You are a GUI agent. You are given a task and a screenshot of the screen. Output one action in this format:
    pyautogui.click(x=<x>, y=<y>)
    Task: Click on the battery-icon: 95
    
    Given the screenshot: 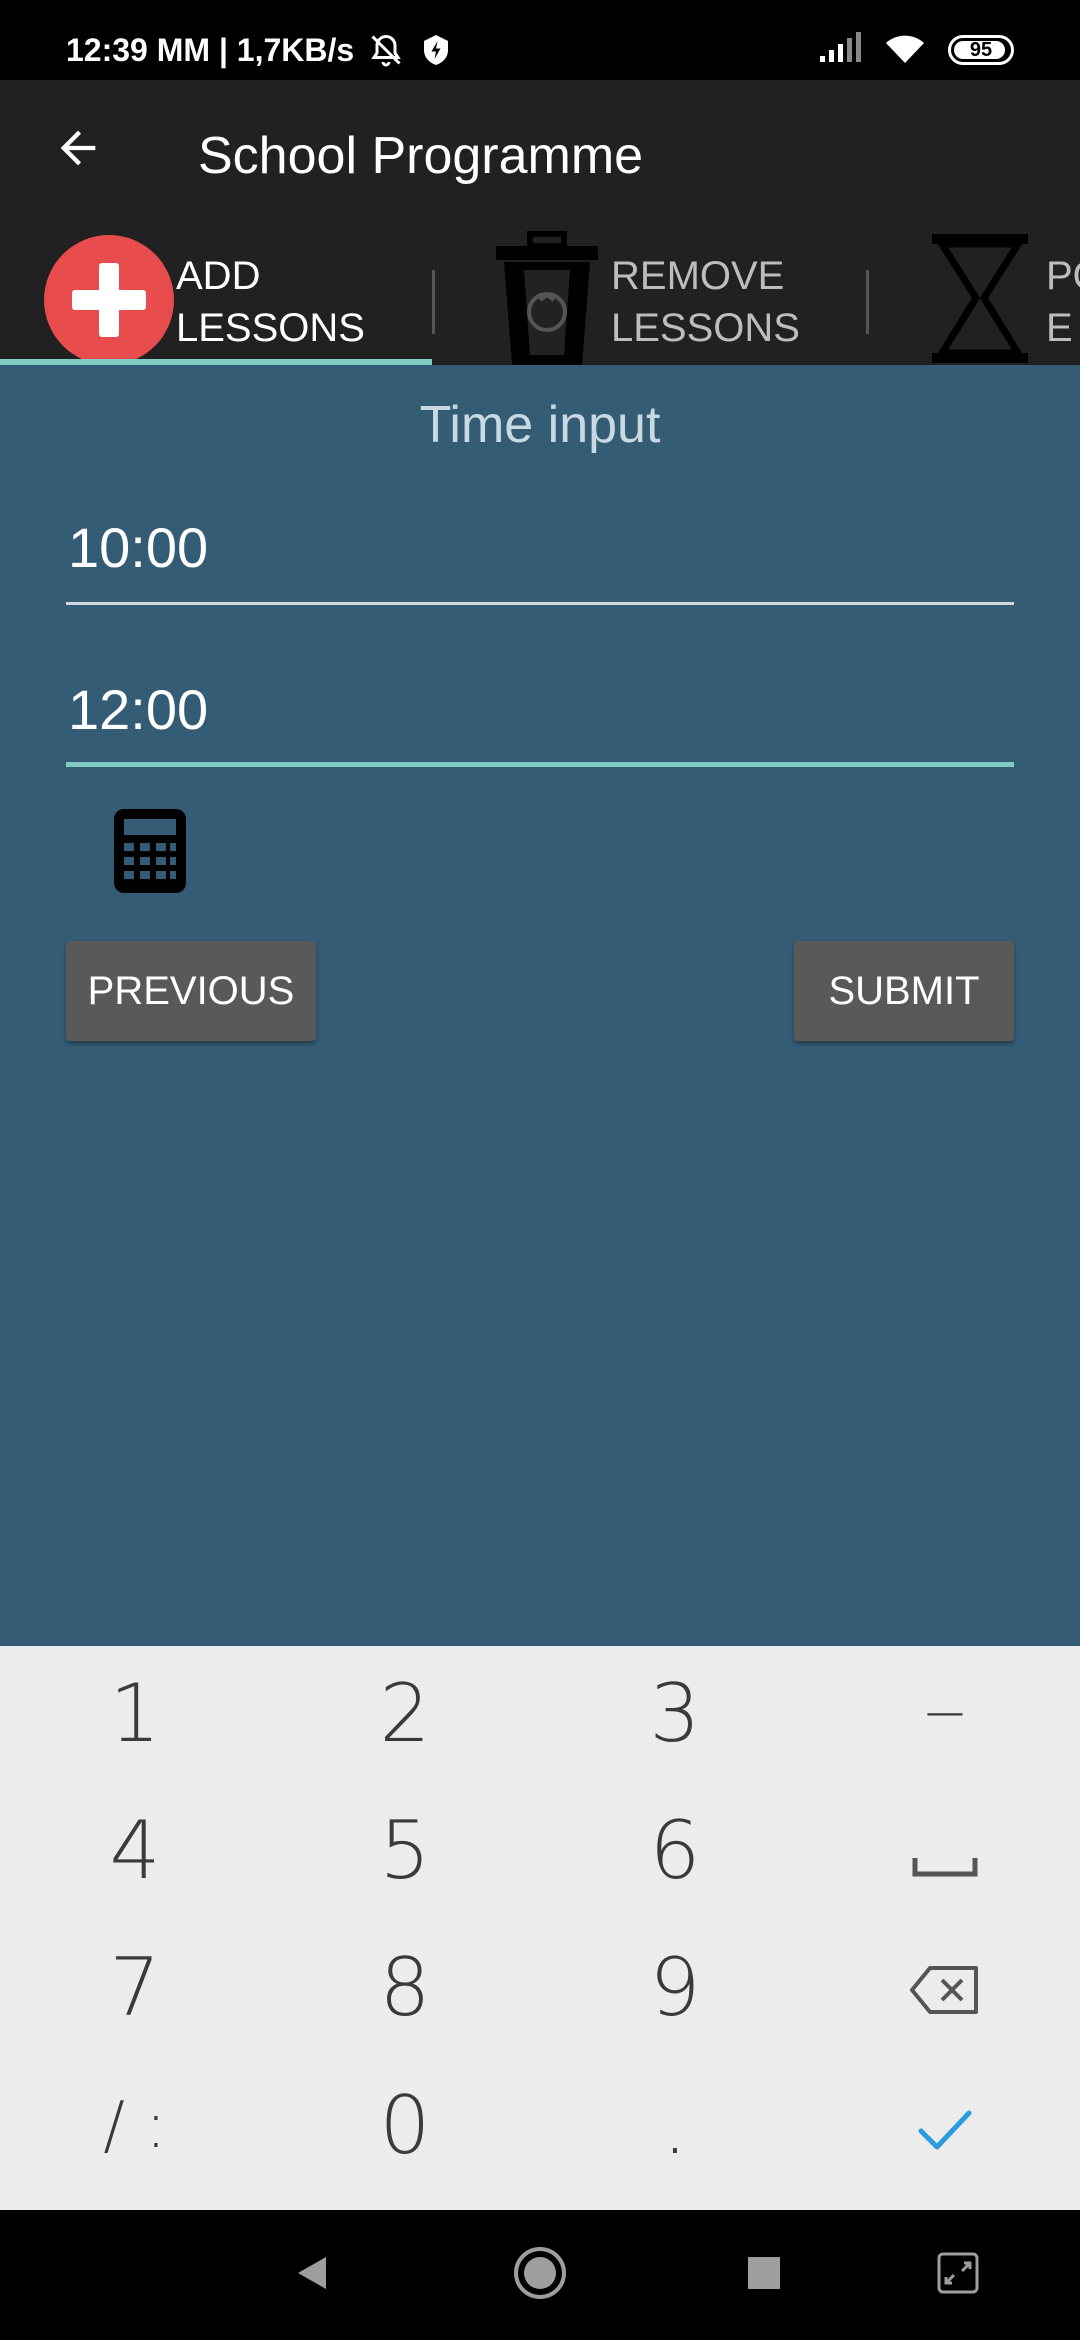 What is the action you would take?
    pyautogui.click(x=981, y=50)
    